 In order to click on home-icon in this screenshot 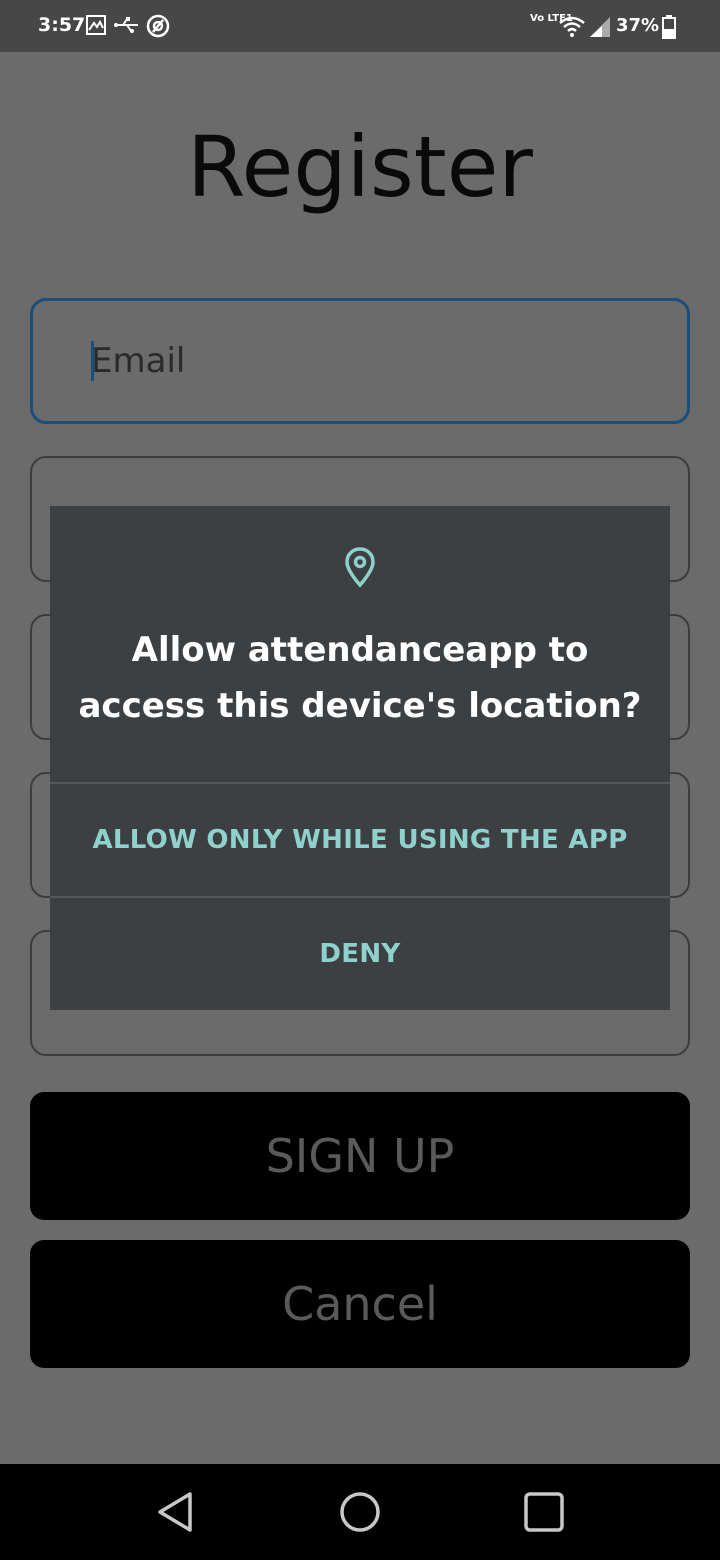, I will do `click(360, 1514)`.